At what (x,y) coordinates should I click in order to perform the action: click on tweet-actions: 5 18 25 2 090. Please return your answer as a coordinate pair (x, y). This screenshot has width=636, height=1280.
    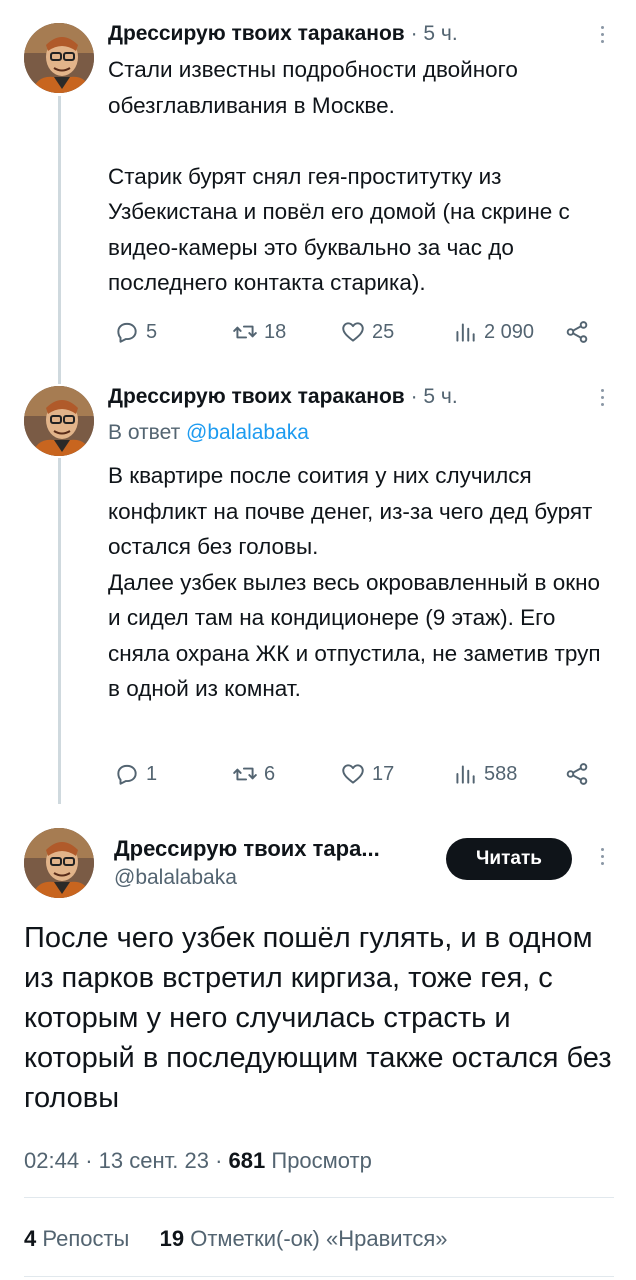
    Looking at the image, I should click on (353, 332).